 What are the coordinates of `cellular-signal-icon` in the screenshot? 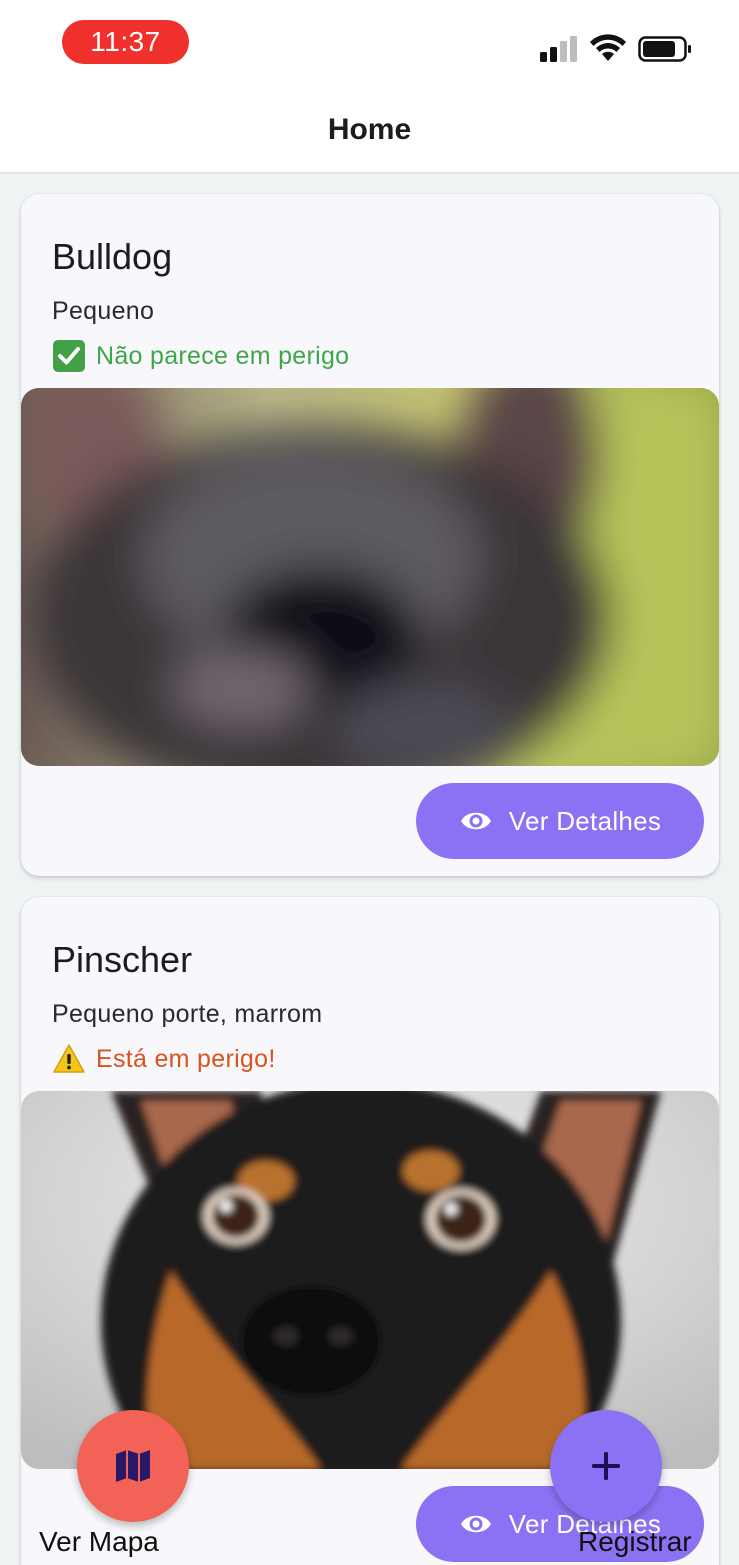 It's located at (558, 49).